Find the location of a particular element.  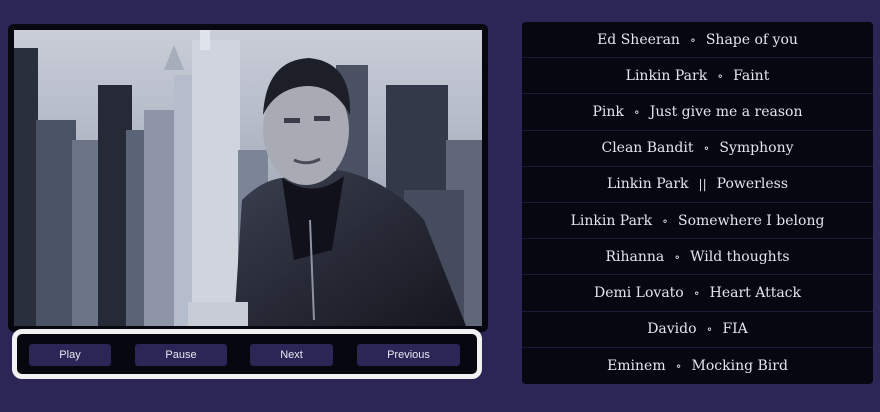

playlist-item: Eminem ∘ Mocking Bird is located at coordinates (697, 366).